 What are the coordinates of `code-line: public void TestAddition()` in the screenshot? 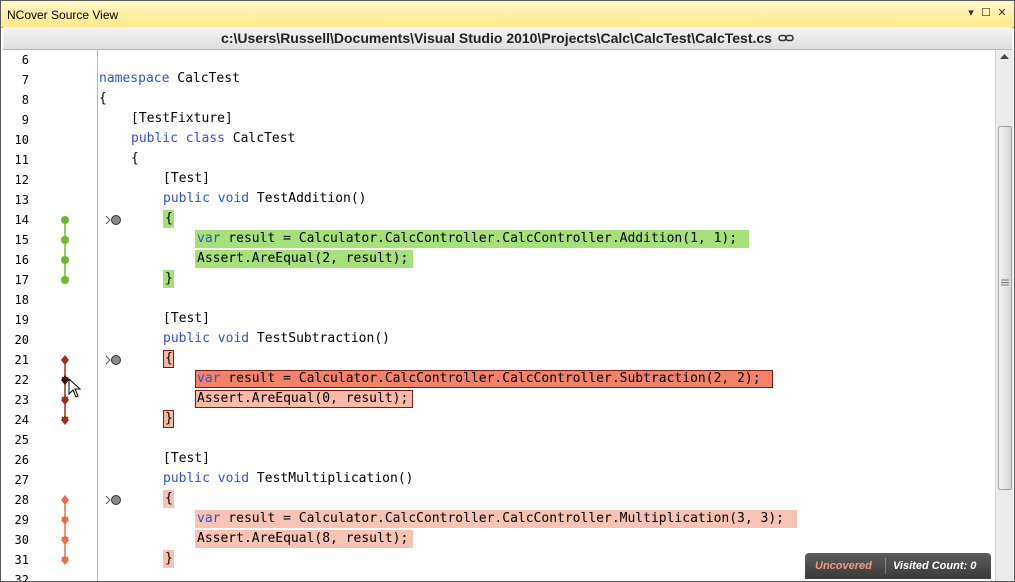 It's located at (265, 198).